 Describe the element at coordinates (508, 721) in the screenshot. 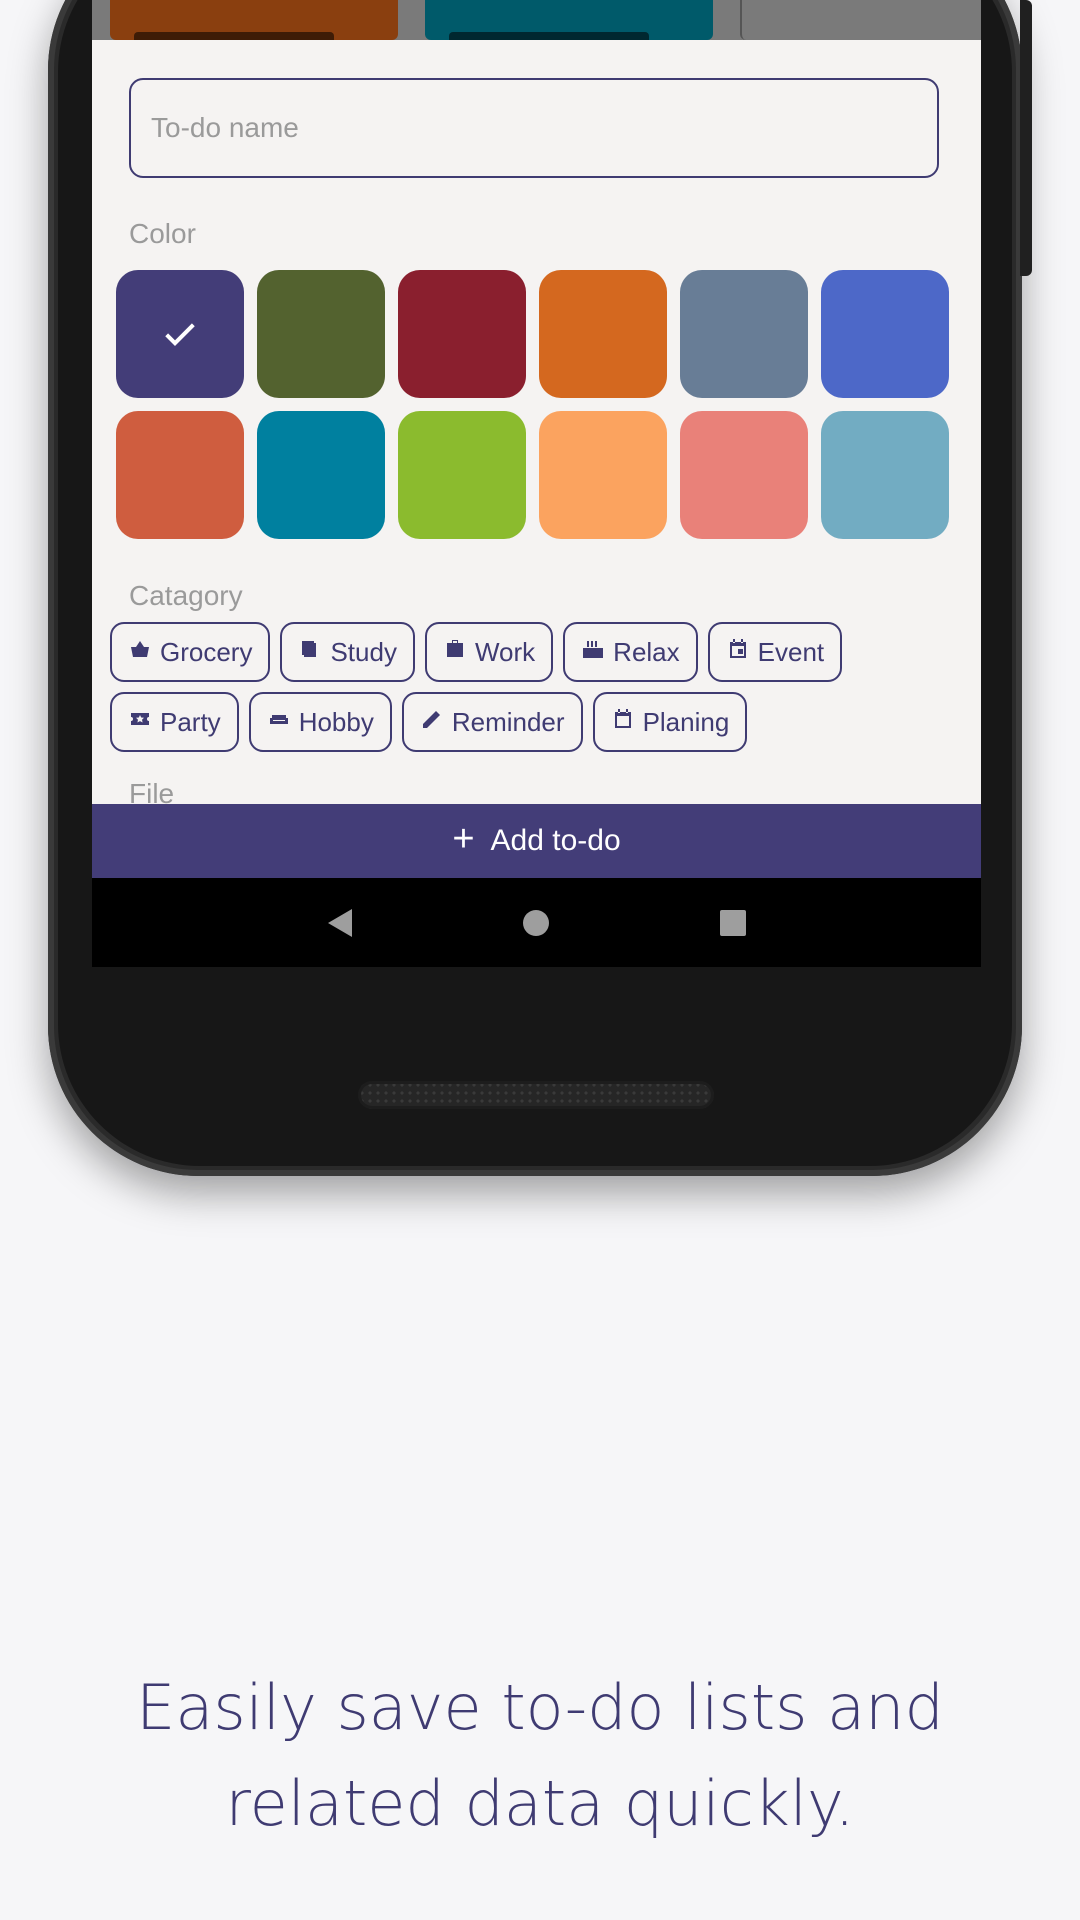

I see `category-chip-label: Reminder` at that location.